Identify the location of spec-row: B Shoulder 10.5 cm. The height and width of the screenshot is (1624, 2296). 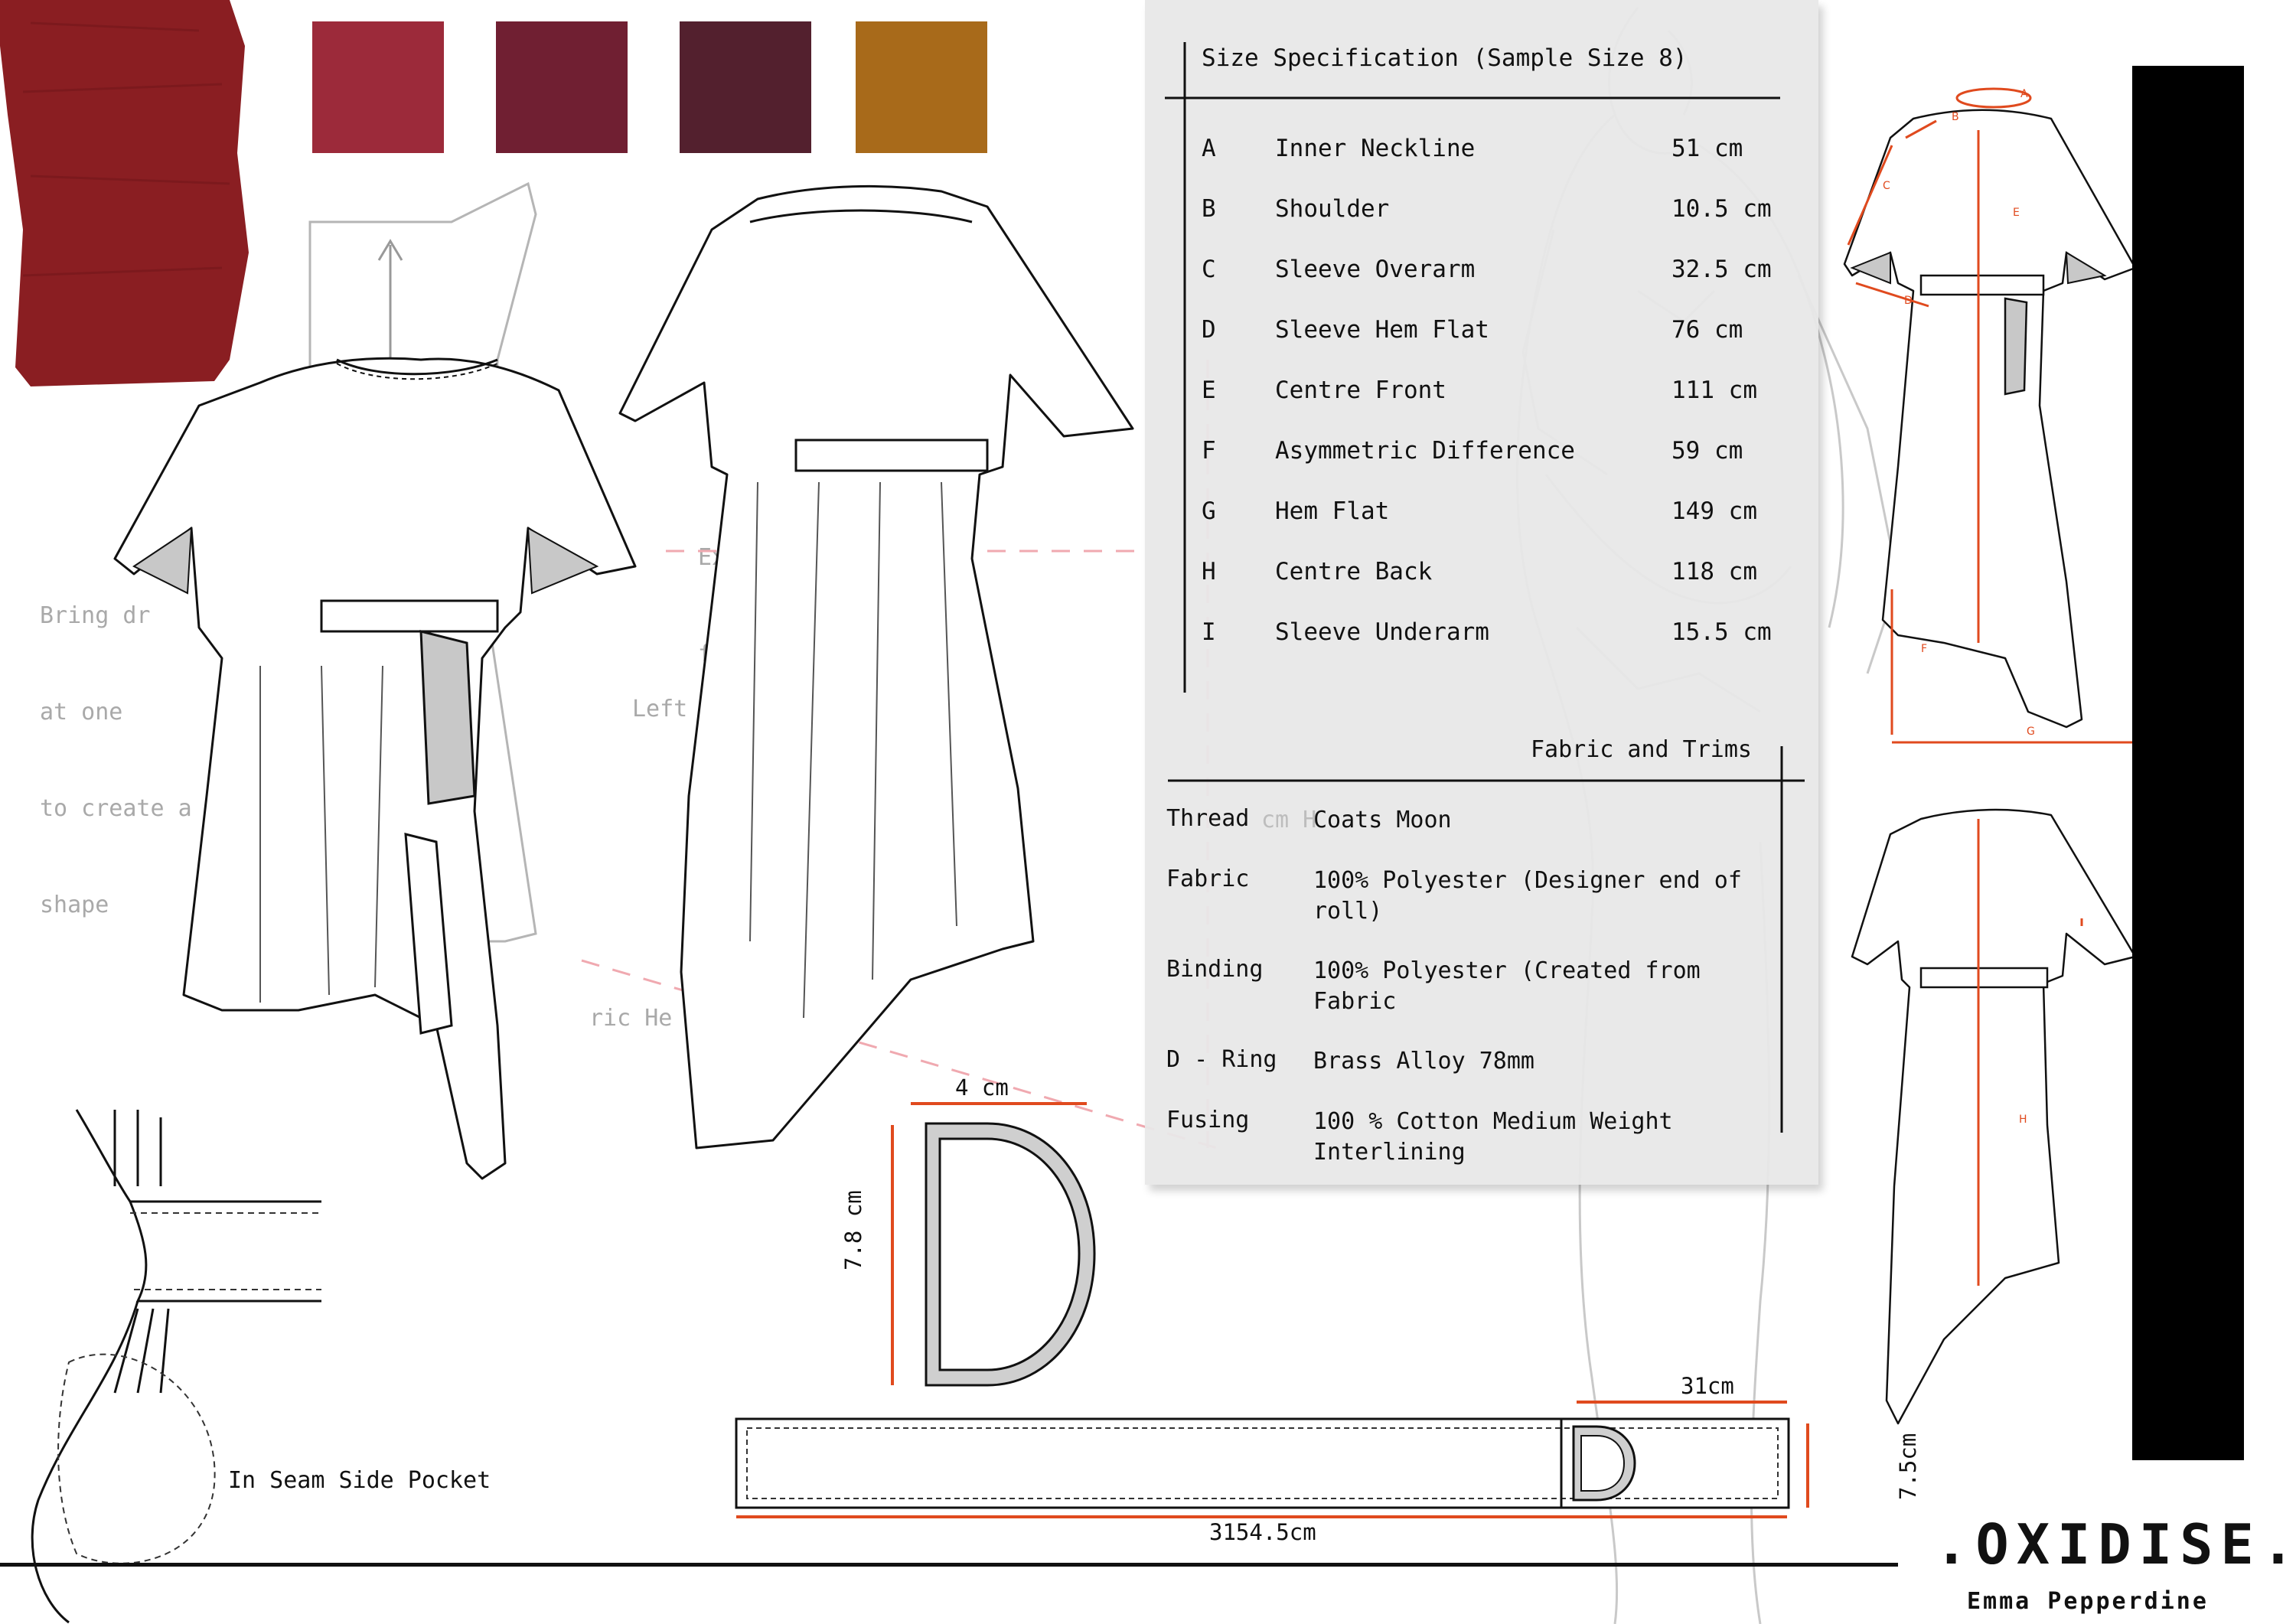
(1500, 214).